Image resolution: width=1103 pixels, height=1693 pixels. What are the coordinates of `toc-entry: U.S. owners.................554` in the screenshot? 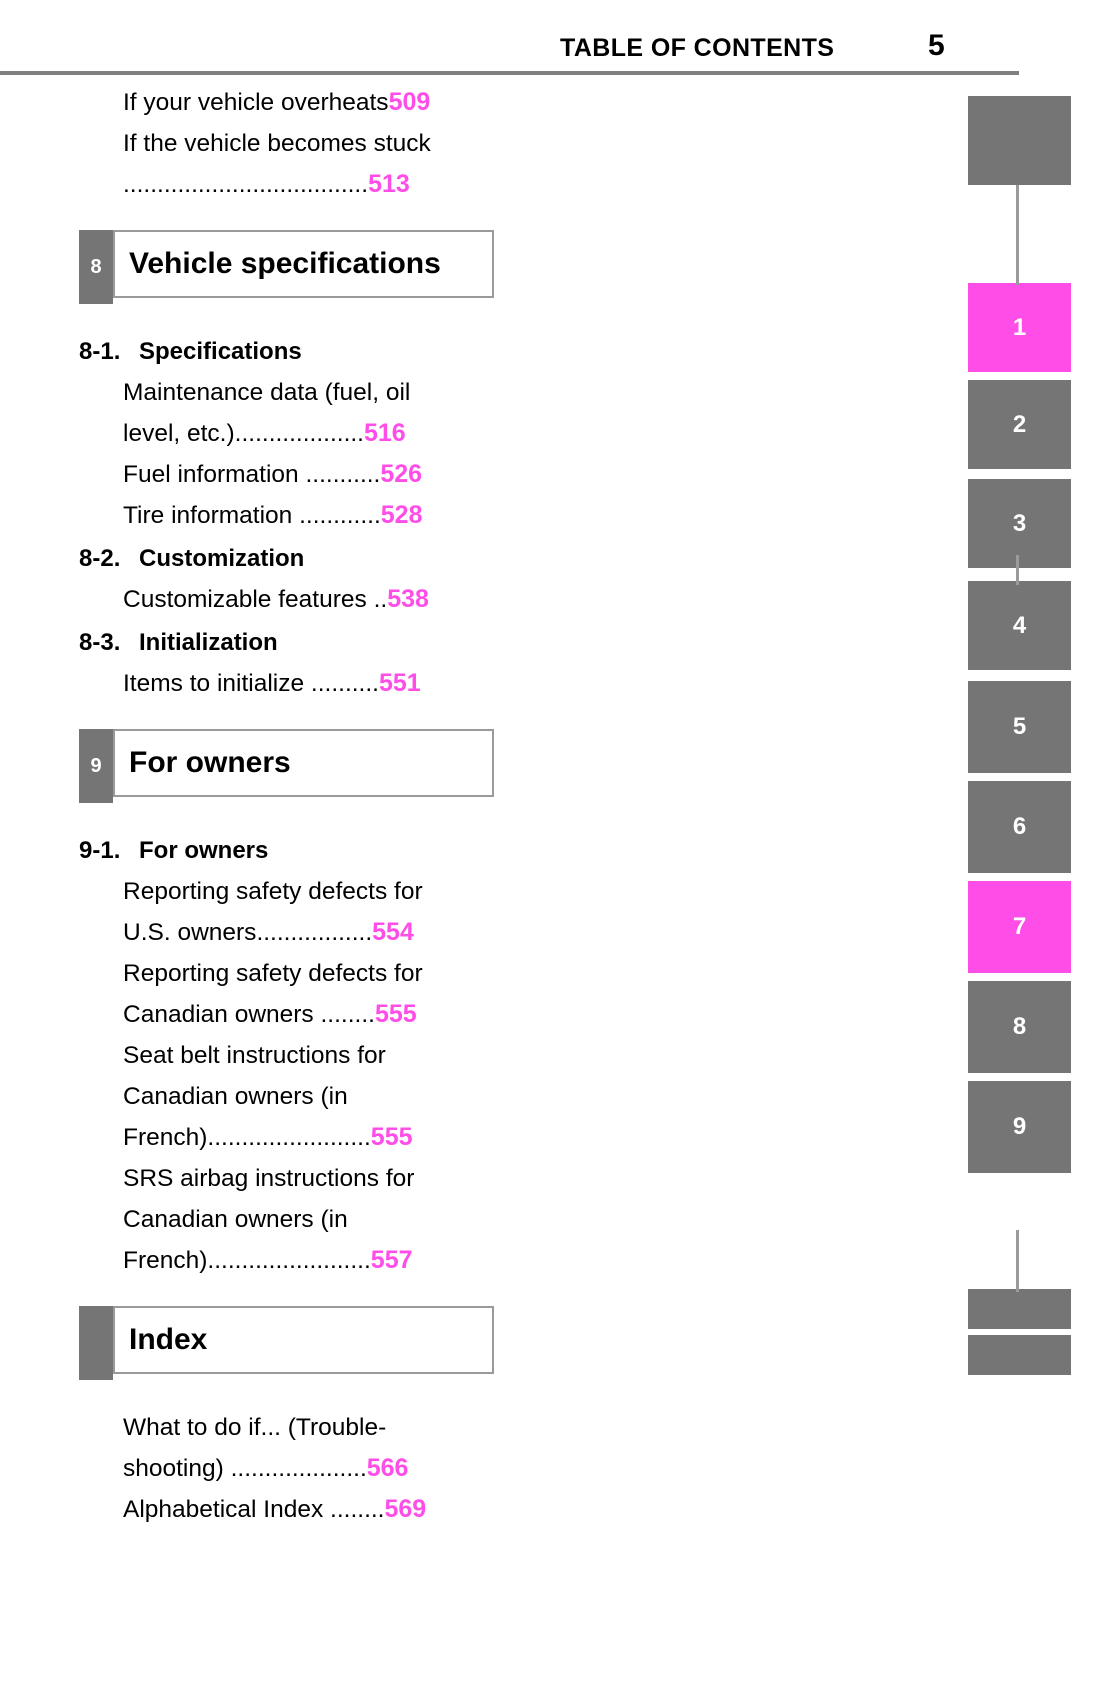 It's located at (286, 932).